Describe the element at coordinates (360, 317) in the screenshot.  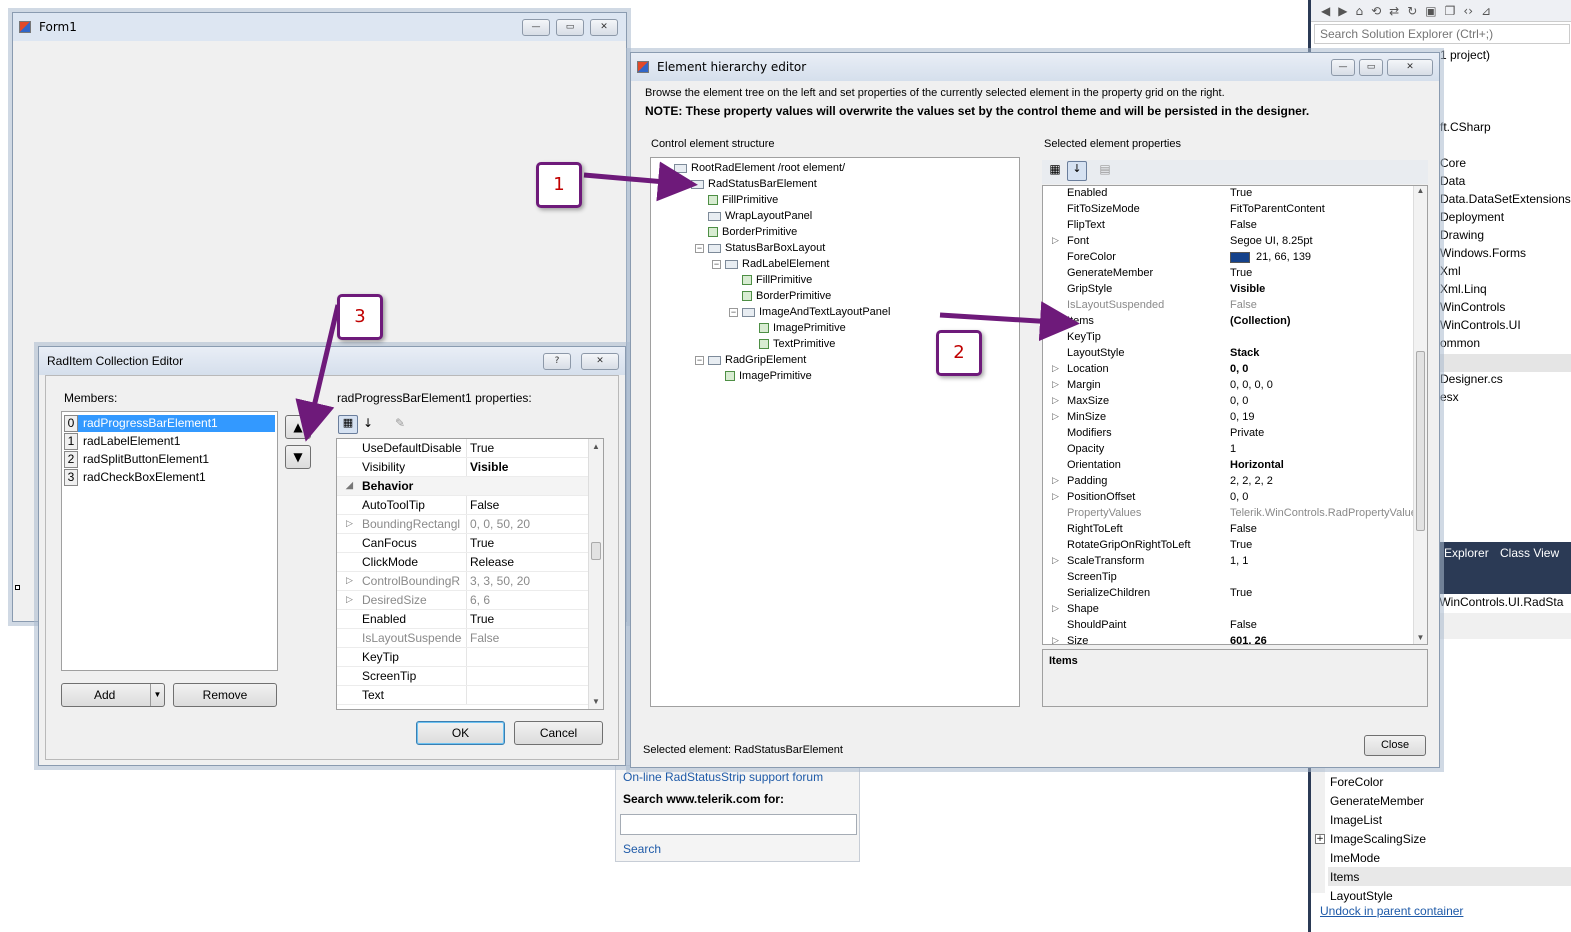
I see `callout-3: 3` at that location.